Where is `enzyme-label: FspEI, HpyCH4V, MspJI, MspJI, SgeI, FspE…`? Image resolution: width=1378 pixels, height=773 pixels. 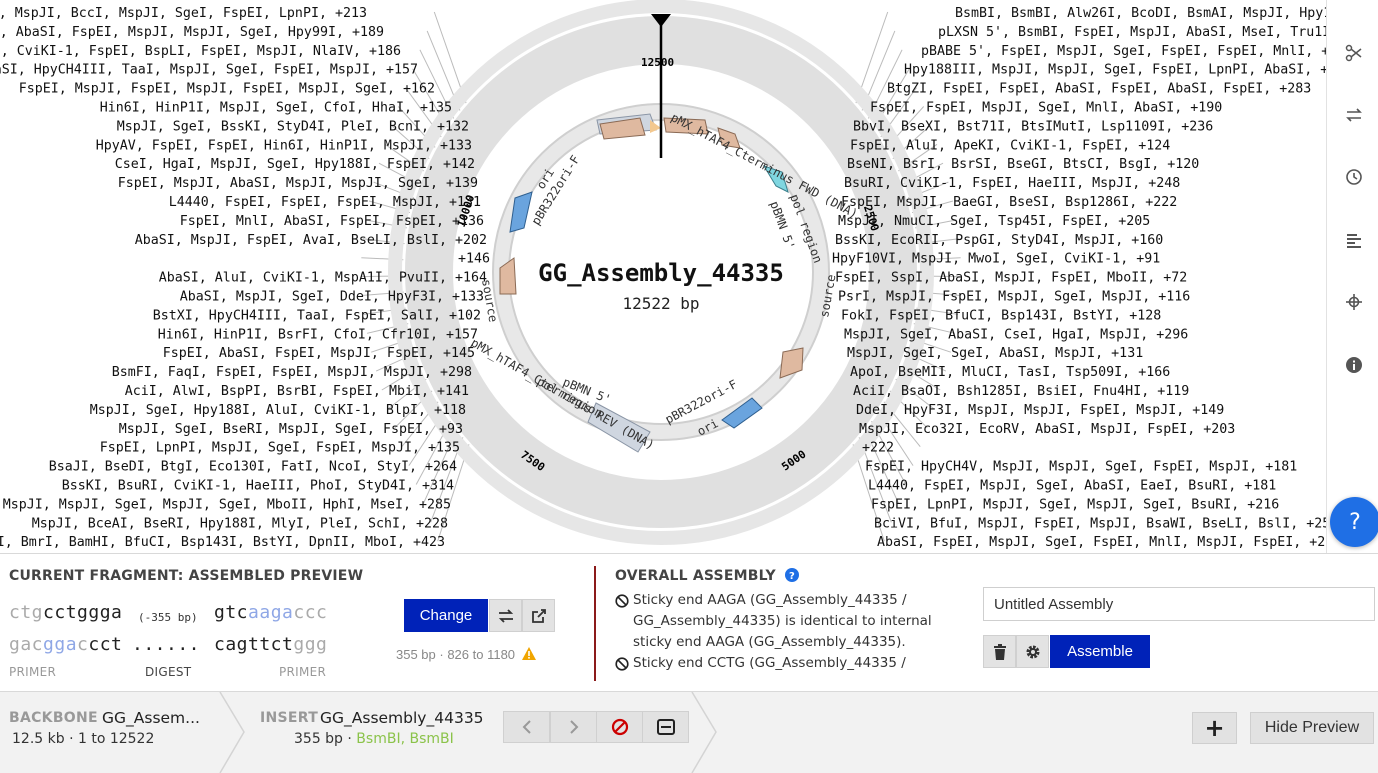 enzyme-label: FspEI, HpyCH4V, MspJI, MspJI, SgeI, FspE… is located at coordinates (1081, 467).